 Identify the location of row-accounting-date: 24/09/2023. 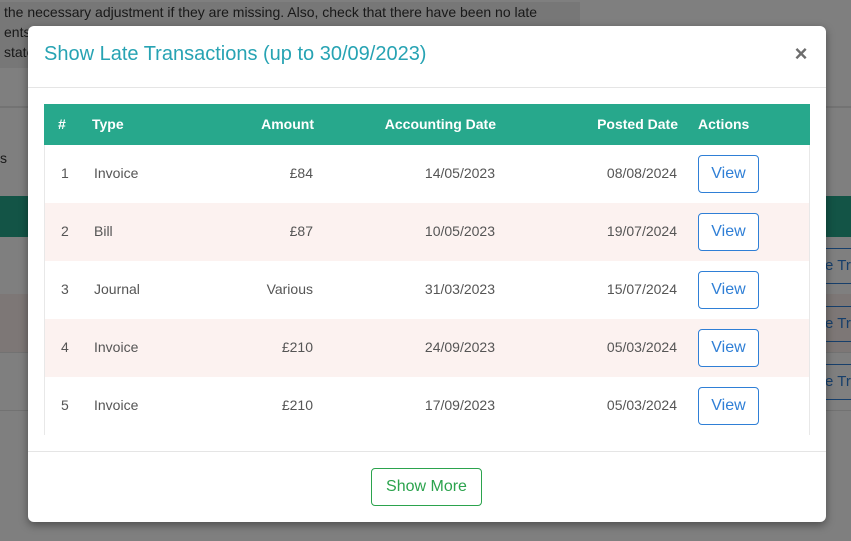
(459, 347).